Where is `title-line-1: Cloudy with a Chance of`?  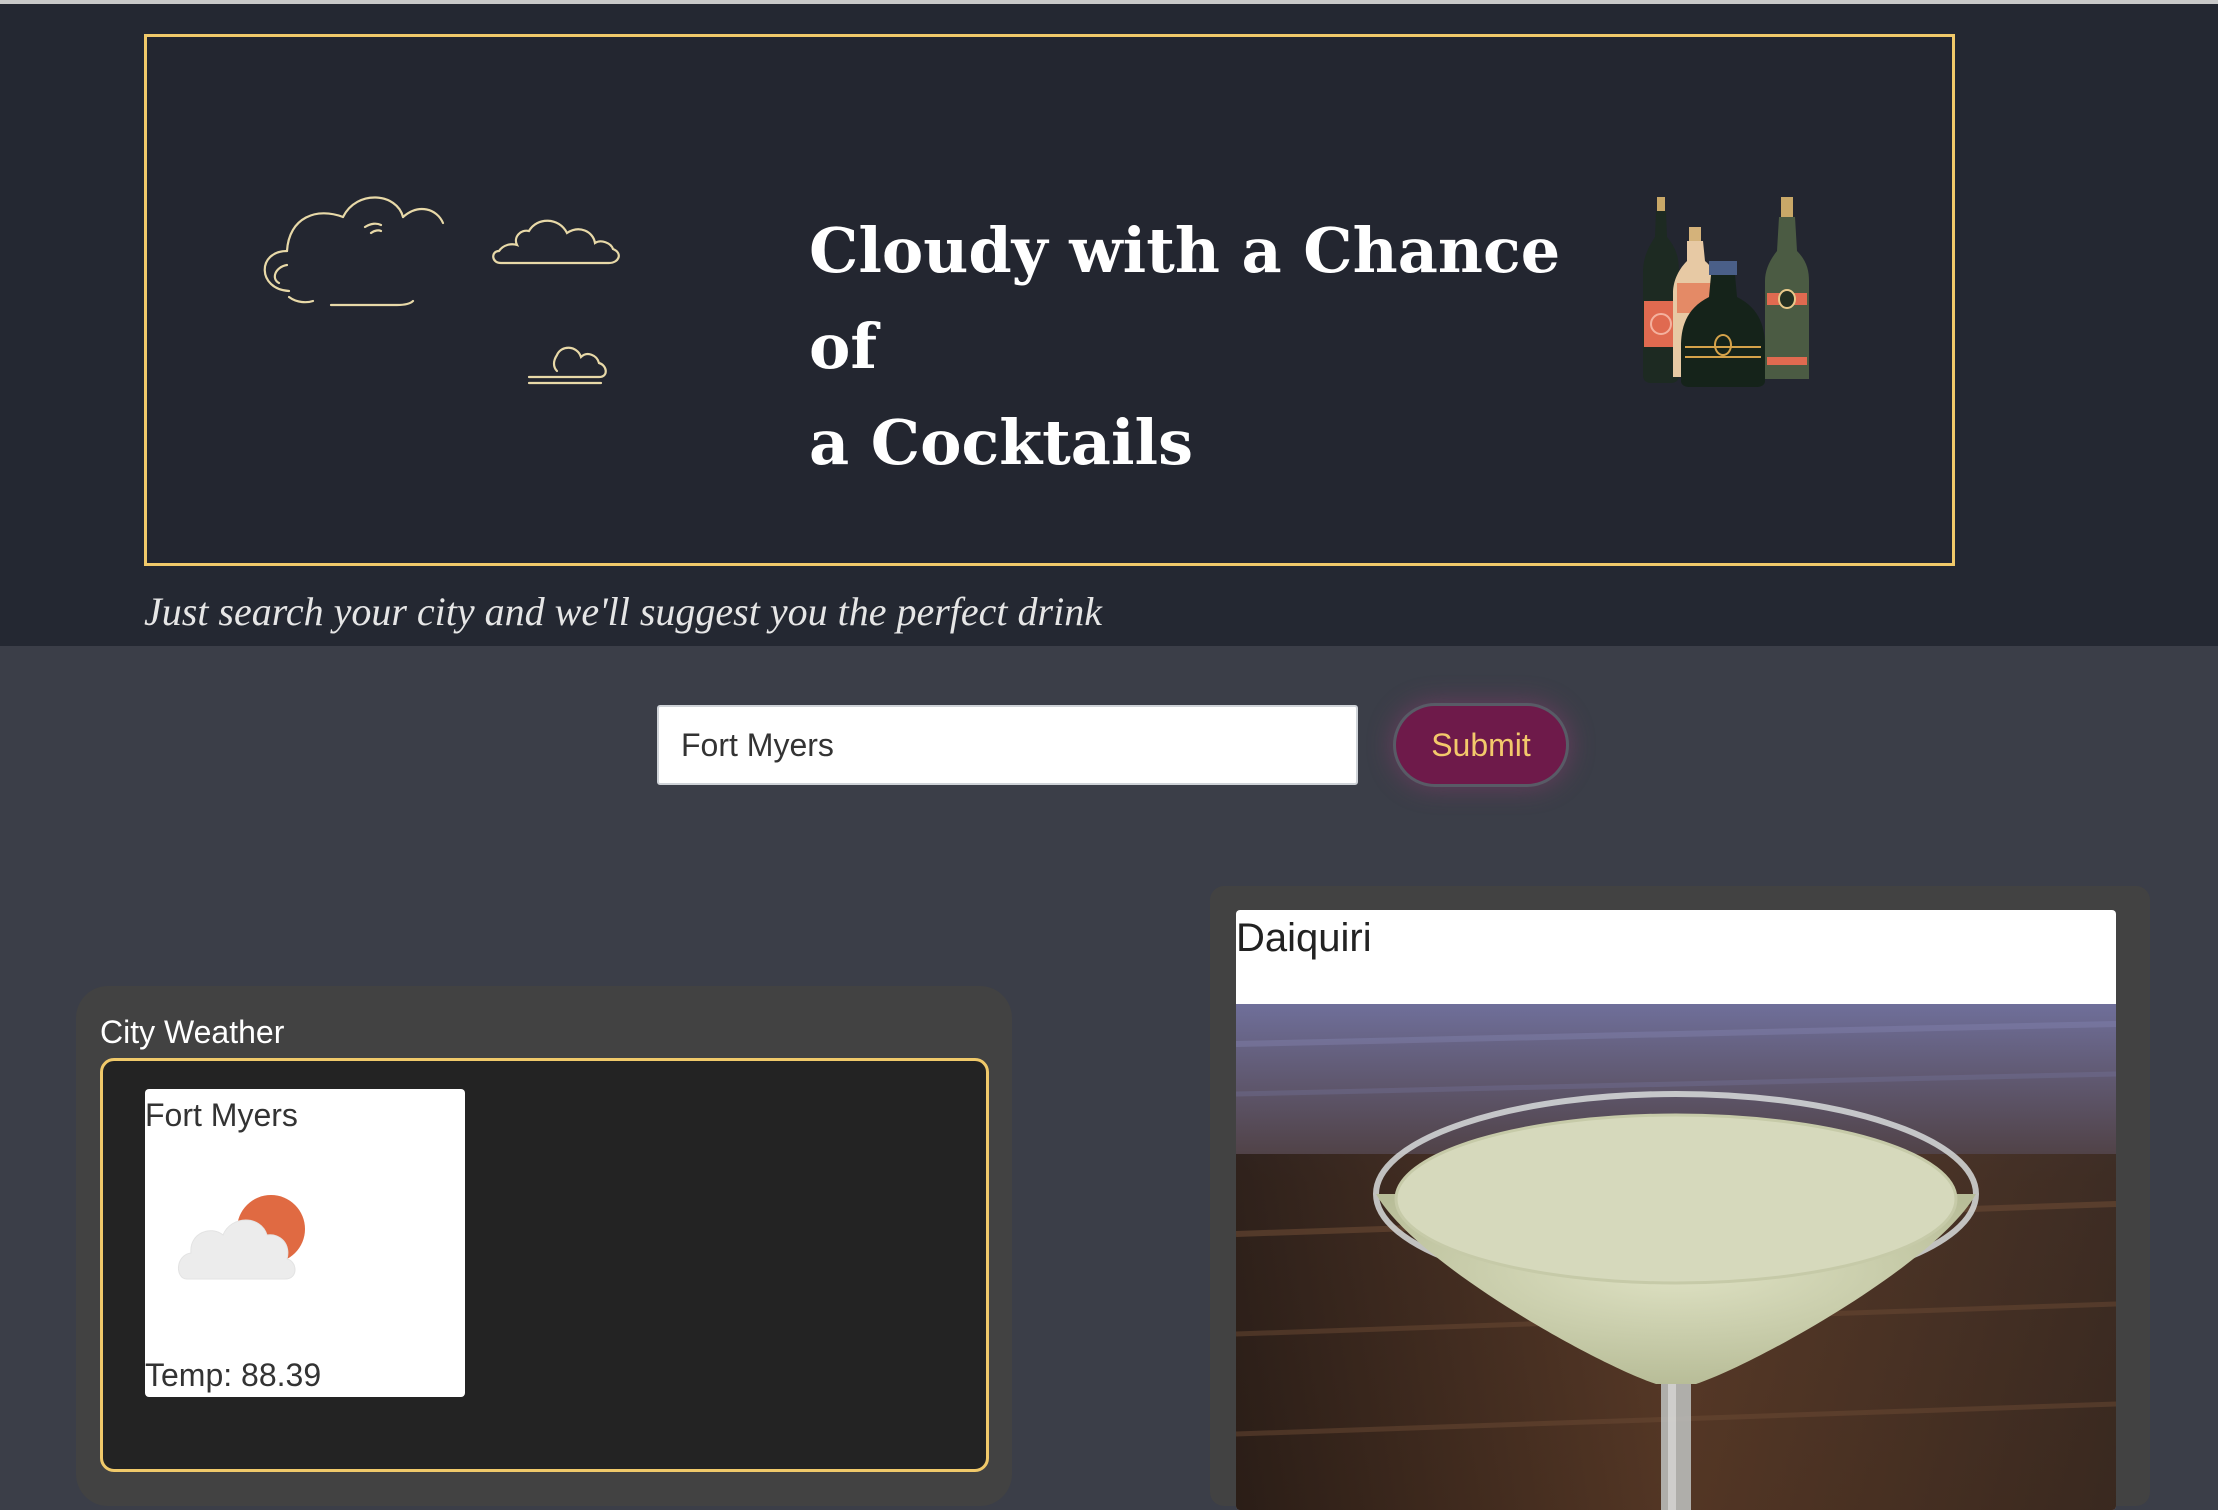
title-line-1: Cloudy with a Chance of is located at coordinates (1185, 298).